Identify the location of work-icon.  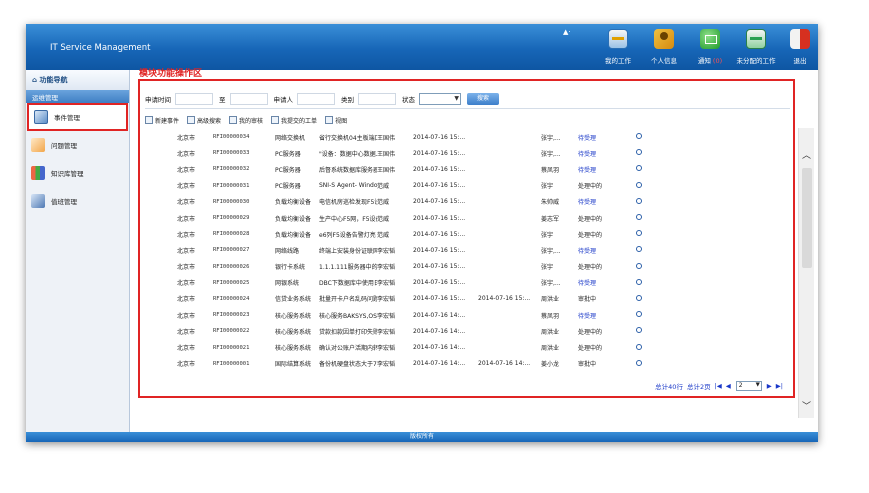
(618, 39).